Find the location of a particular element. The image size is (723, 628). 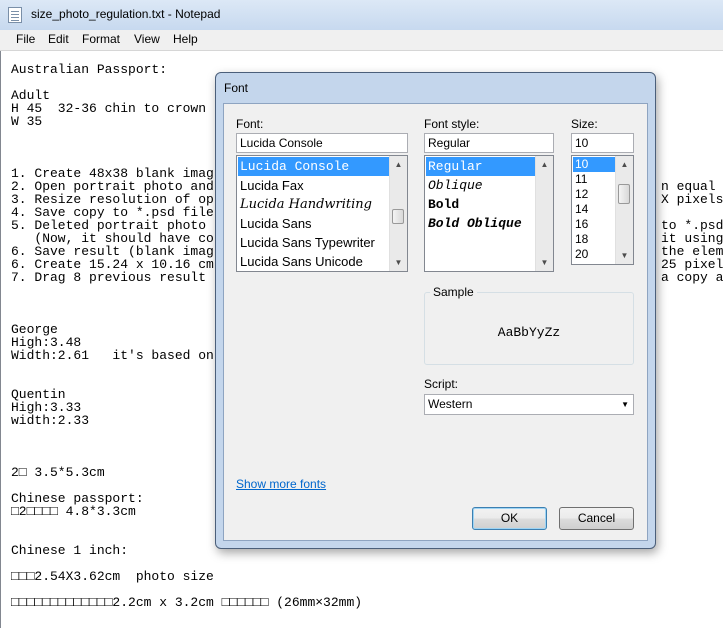

font-style-list-item: Bold is located at coordinates (480, 204).